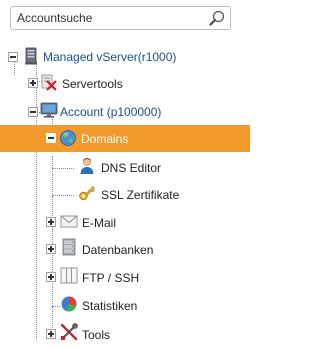  I want to click on pages-icon, so click(69, 275).